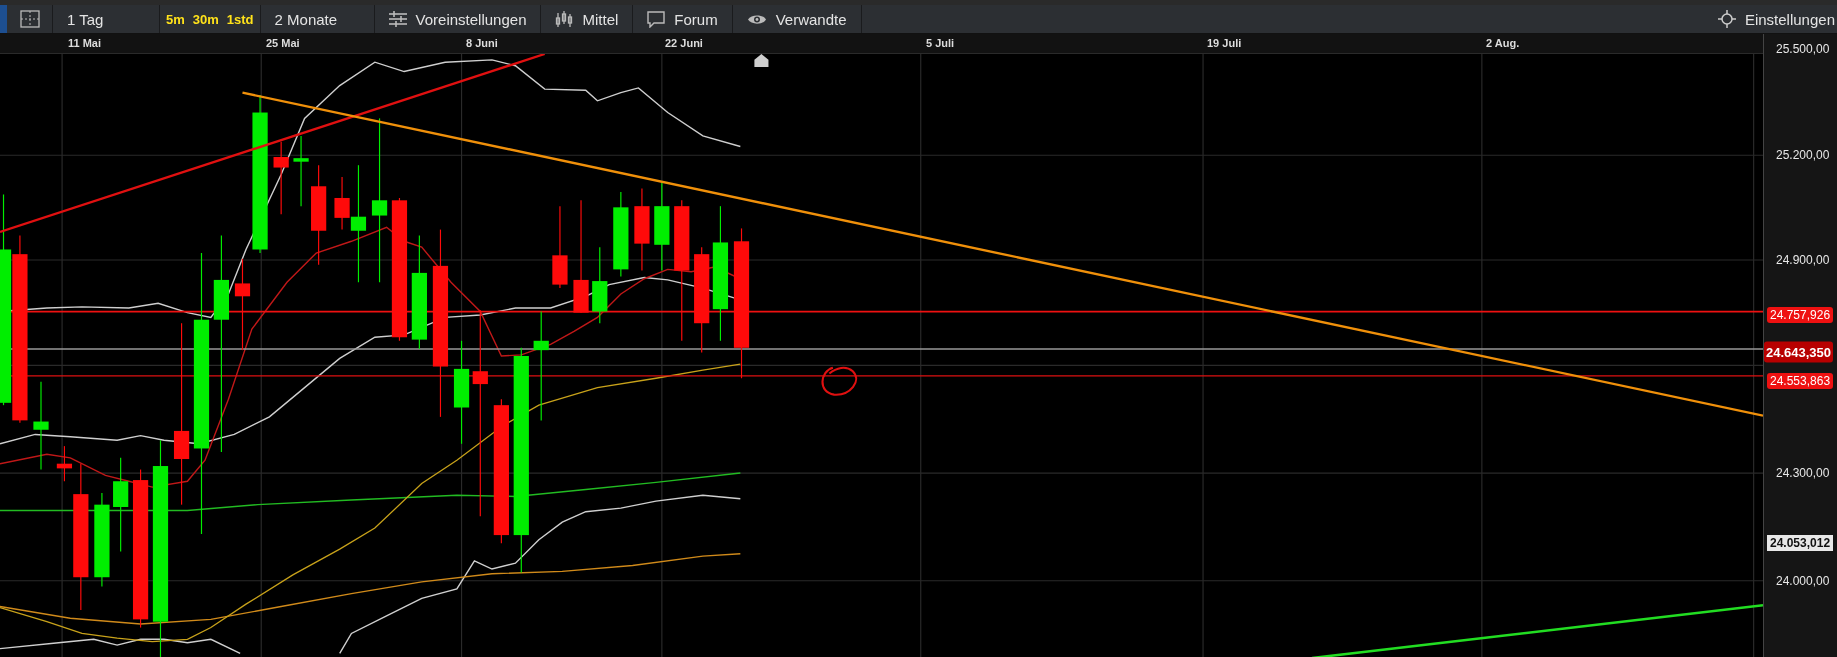 Image resolution: width=1837 pixels, height=657 pixels. I want to click on candlestick-icon, so click(564, 19).